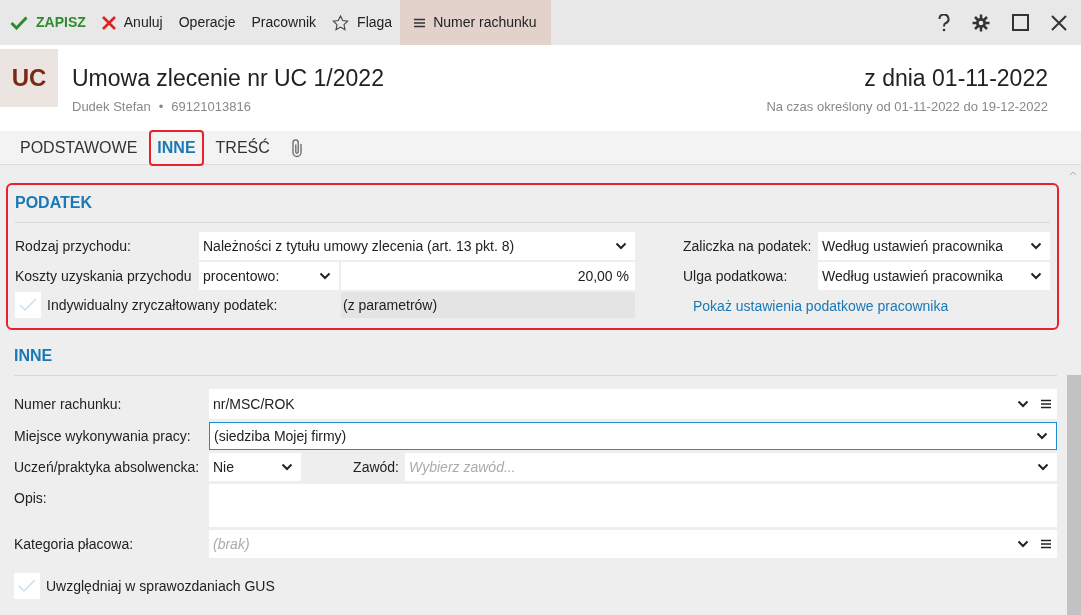  I want to click on field-value: Nie, so click(223, 467).